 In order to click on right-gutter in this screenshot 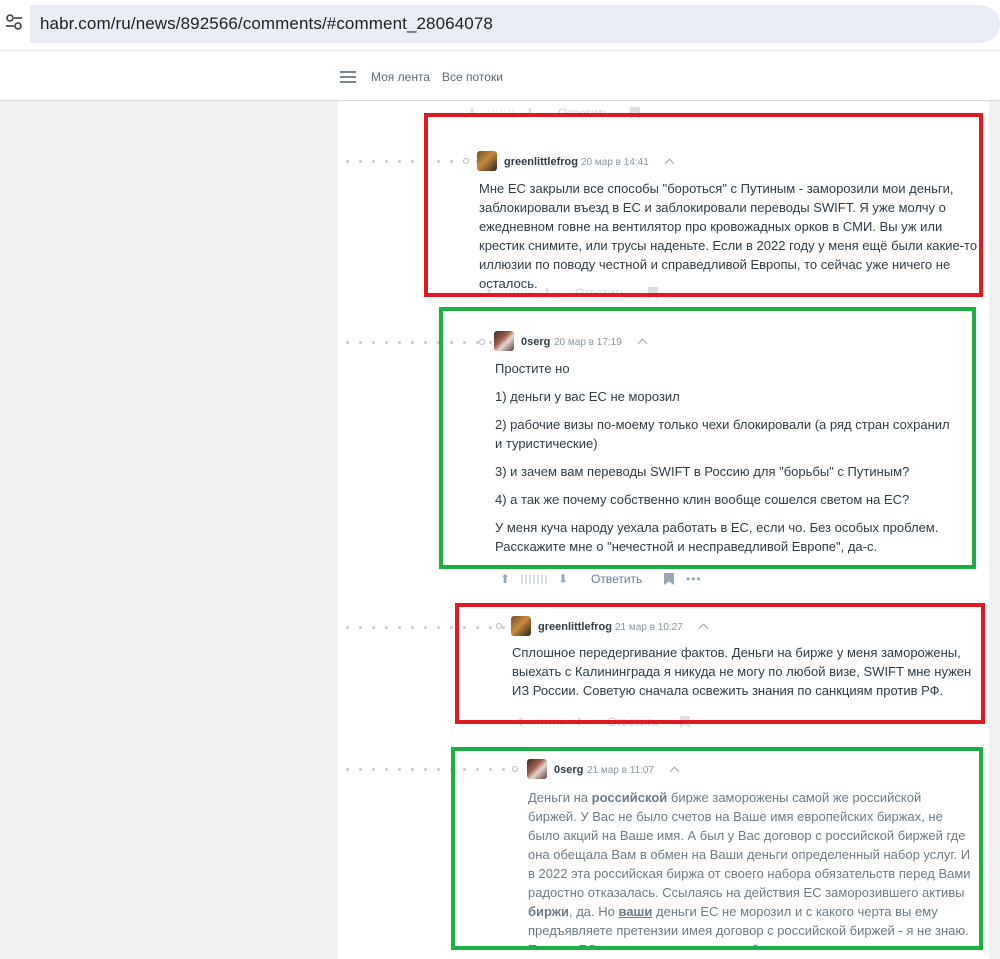, I will do `click(994, 530)`.